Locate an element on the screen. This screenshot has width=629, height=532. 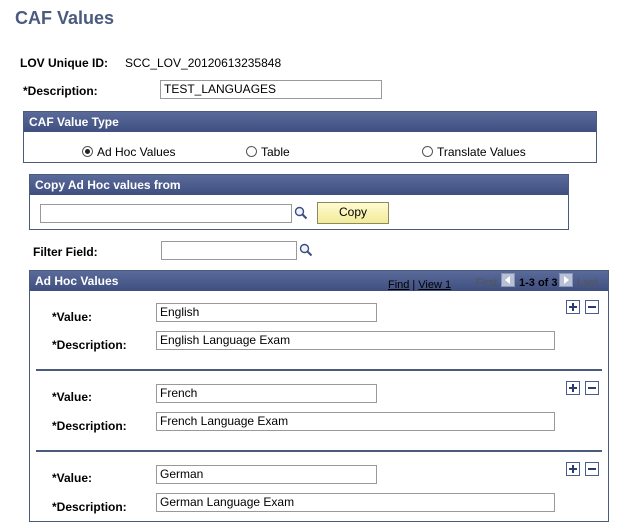
row-3-delete-minus-icon is located at coordinates (592, 469).